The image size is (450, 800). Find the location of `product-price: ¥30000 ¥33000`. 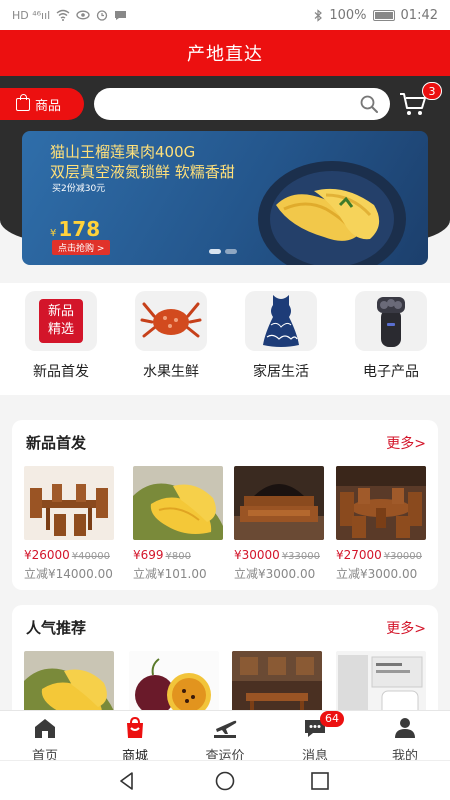

product-price: ¥30000 ¥33000 is located at coordinates (279, 555).